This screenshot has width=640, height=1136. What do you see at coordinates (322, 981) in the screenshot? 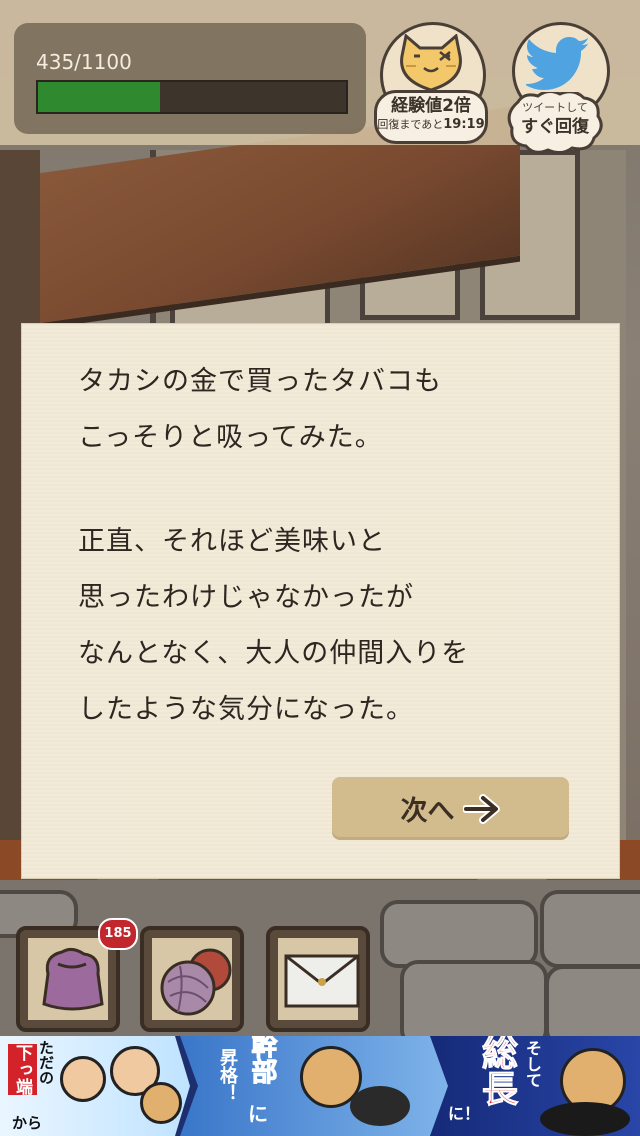
I see `letter-icon` at bounding box center [322, 981].